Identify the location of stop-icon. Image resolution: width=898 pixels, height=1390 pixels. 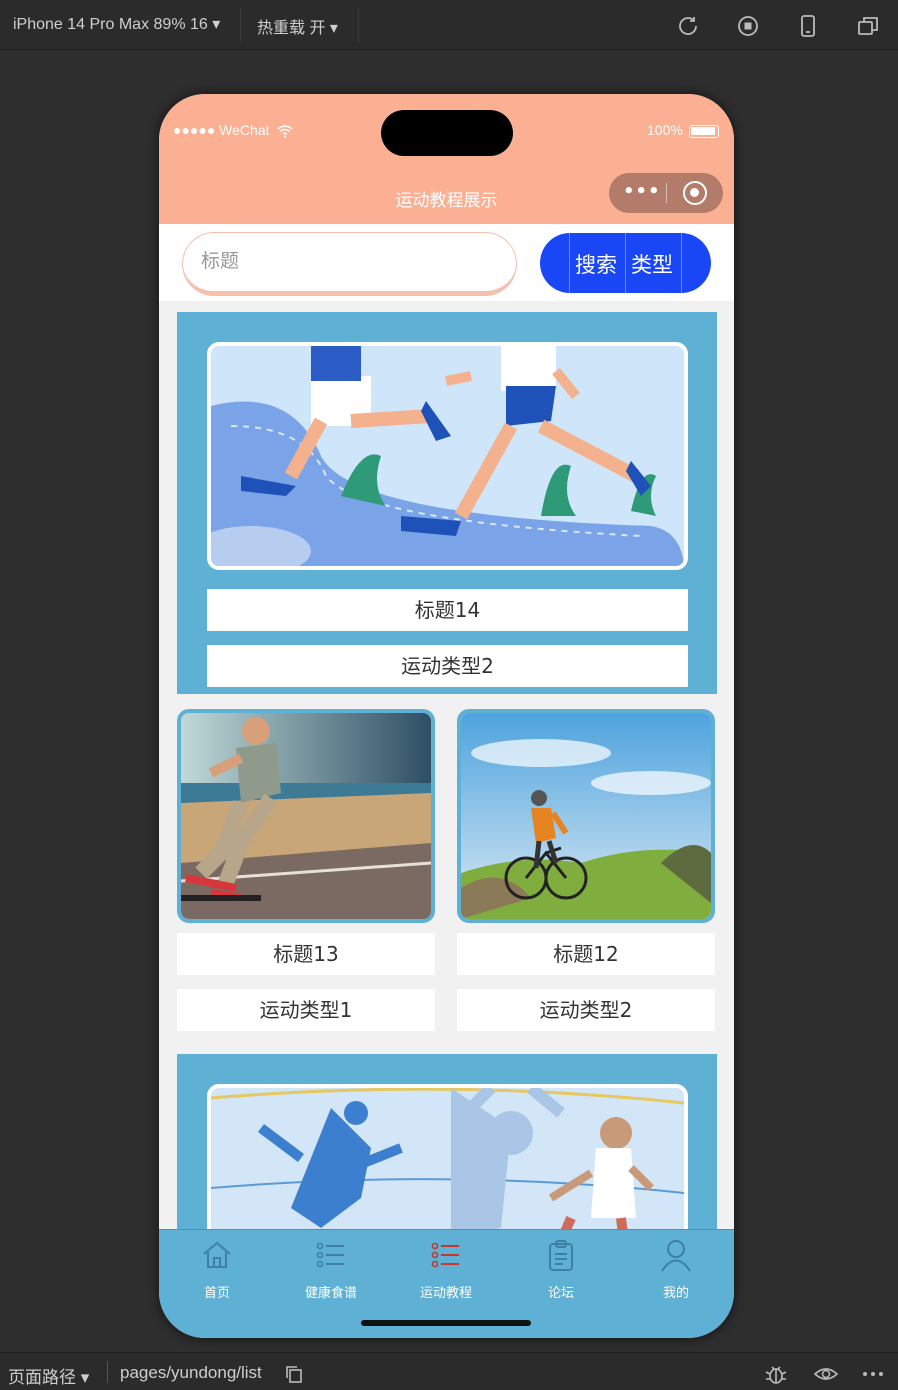
(748, 26).